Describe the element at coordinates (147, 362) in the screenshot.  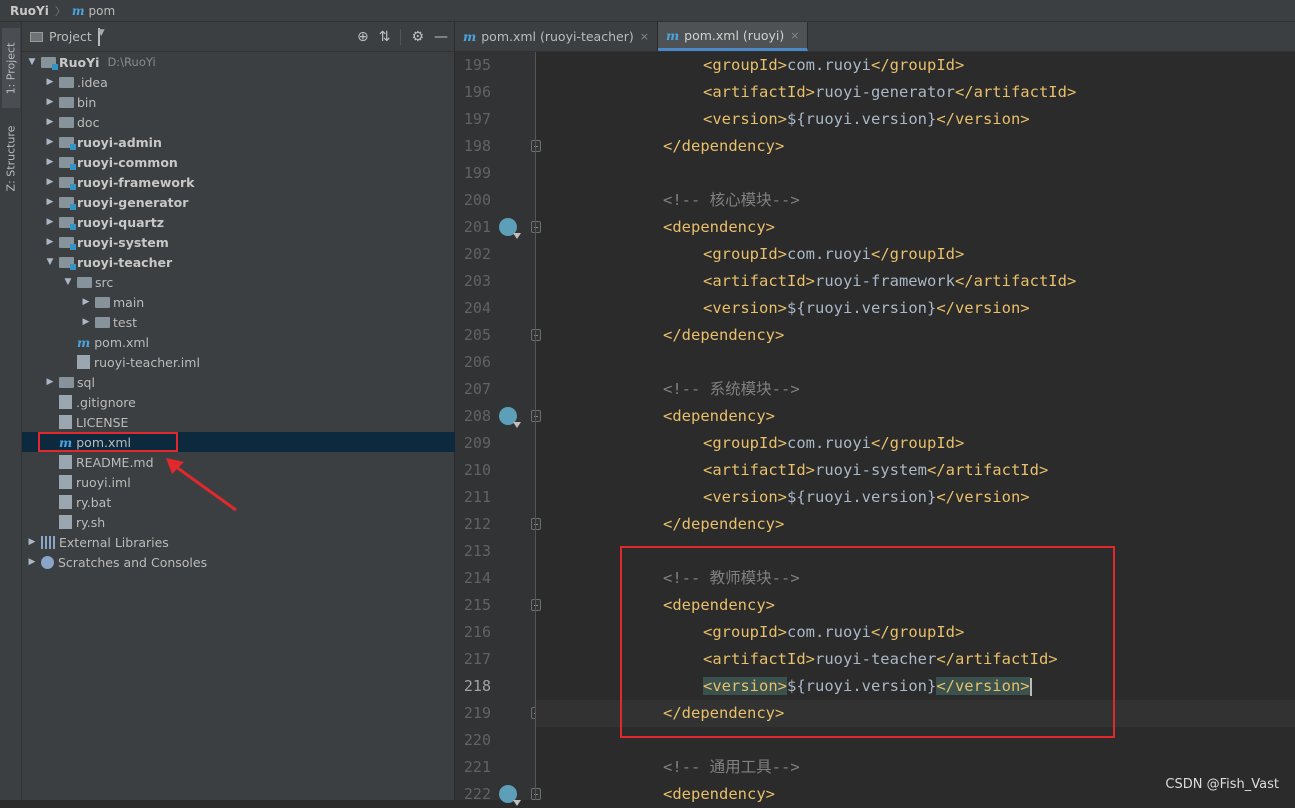
I see `tree-item-label: ruoyi-teacher.iml` at that location.